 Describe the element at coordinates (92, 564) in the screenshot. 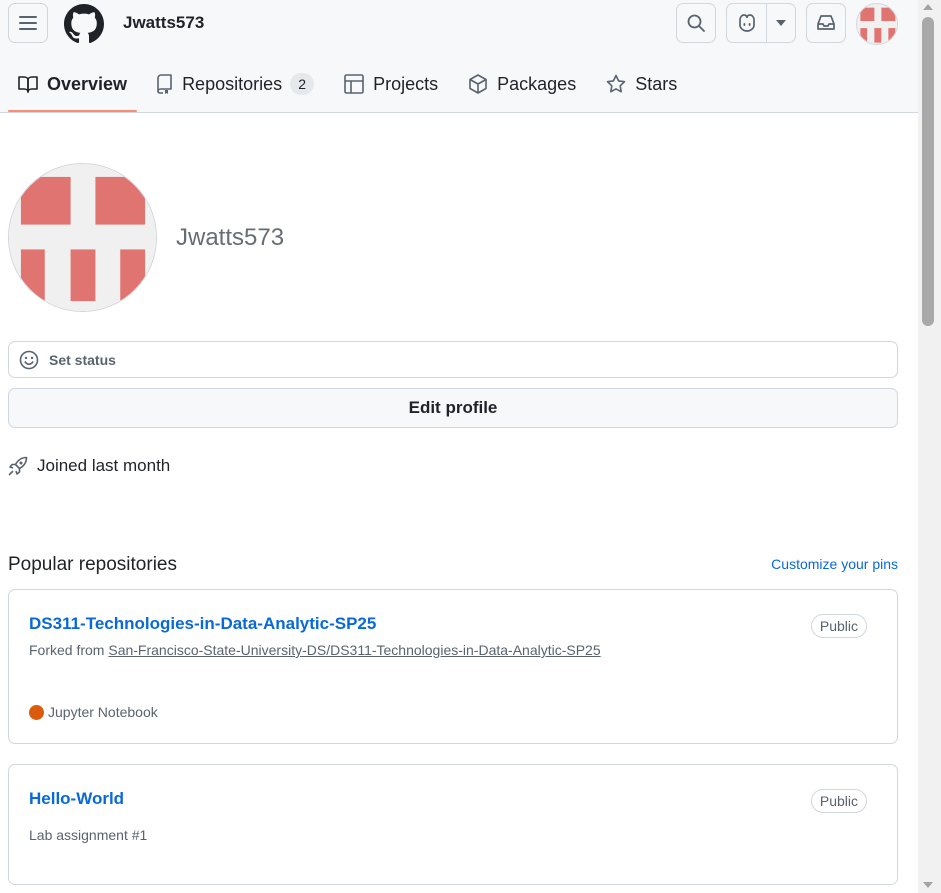

I see `popular-repositories-heading: Popular repositories` at that location.